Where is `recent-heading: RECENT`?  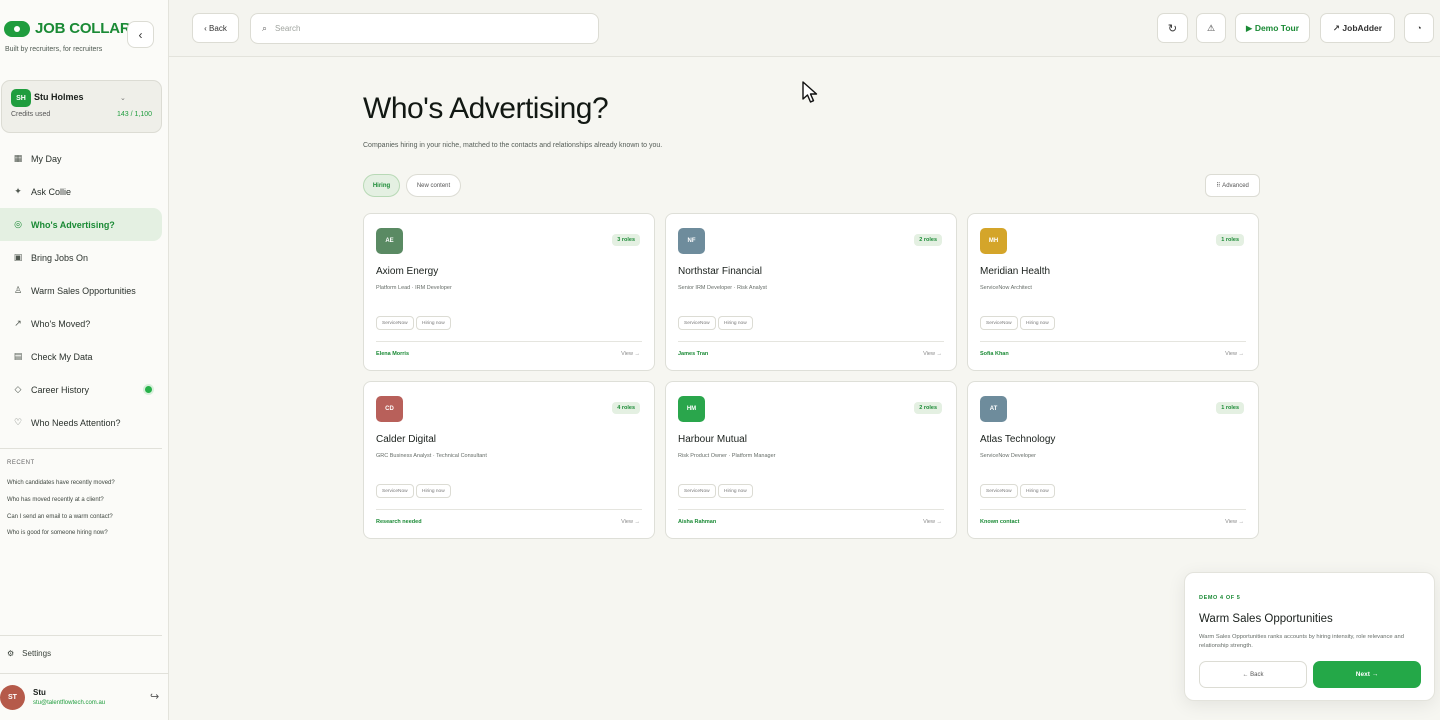 recent-heading: RECENT is located at coordinates (21, 463).